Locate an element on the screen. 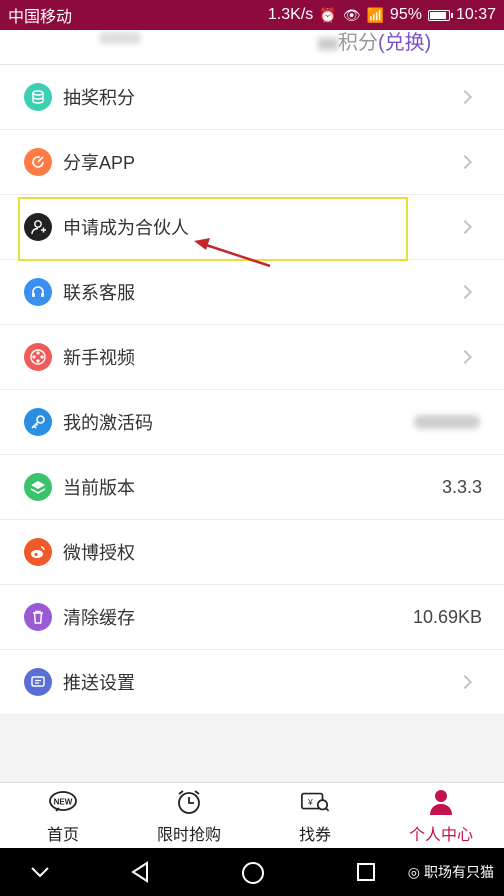 The width and height of the screenshot is (504, 896). tab-find-coupons: ¥ 找券 is located at coordinates (315, 815).